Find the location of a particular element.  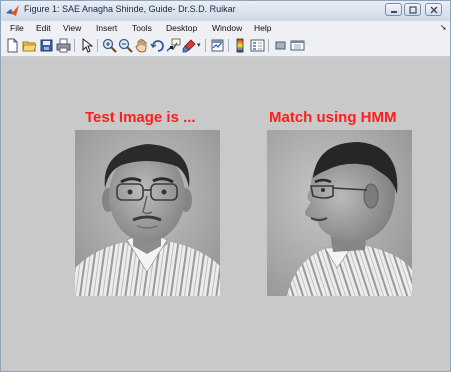

maximize-button is located at coordinates (412, 9).